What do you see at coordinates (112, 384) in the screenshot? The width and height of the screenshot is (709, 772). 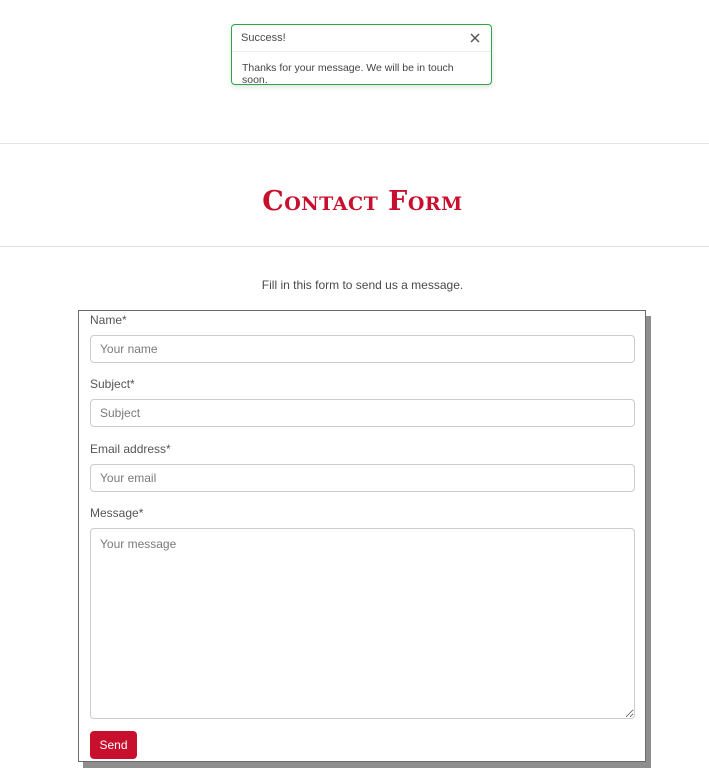 I see `subject-label: Subject*` at bounding box center [112, 384].